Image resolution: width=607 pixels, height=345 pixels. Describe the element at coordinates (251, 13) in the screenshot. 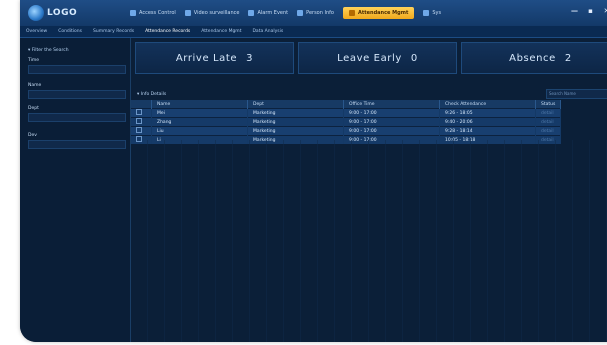

I see `alarm-icon` at that location.